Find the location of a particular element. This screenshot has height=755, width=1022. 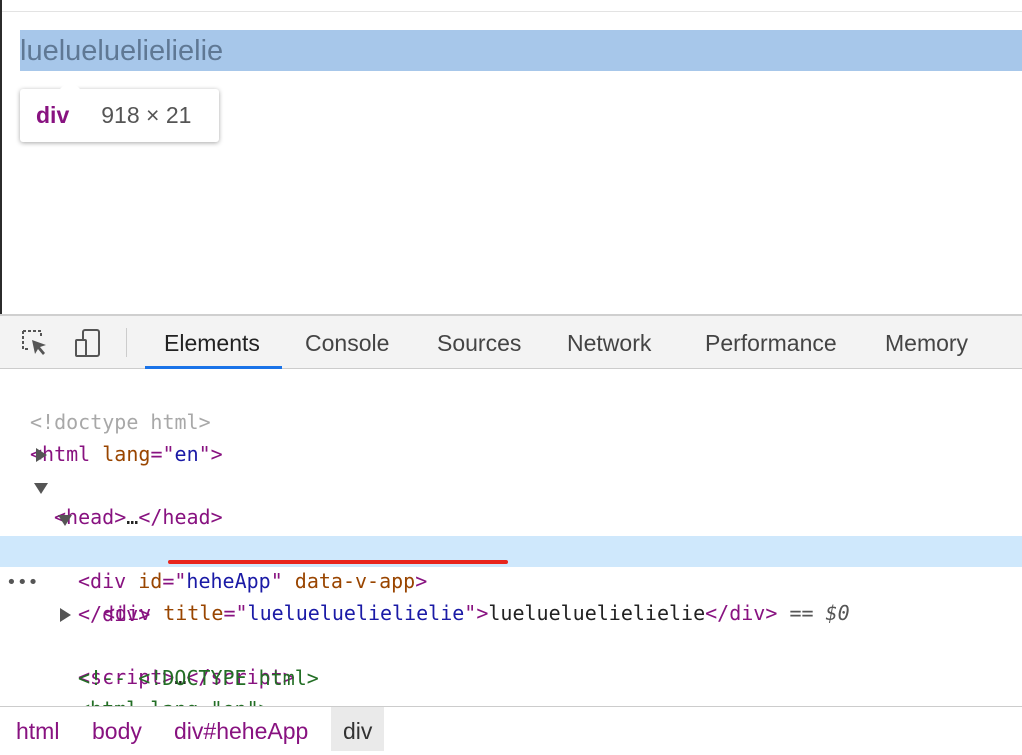

tab-elements: Elements is located at coordinates (212, 342).